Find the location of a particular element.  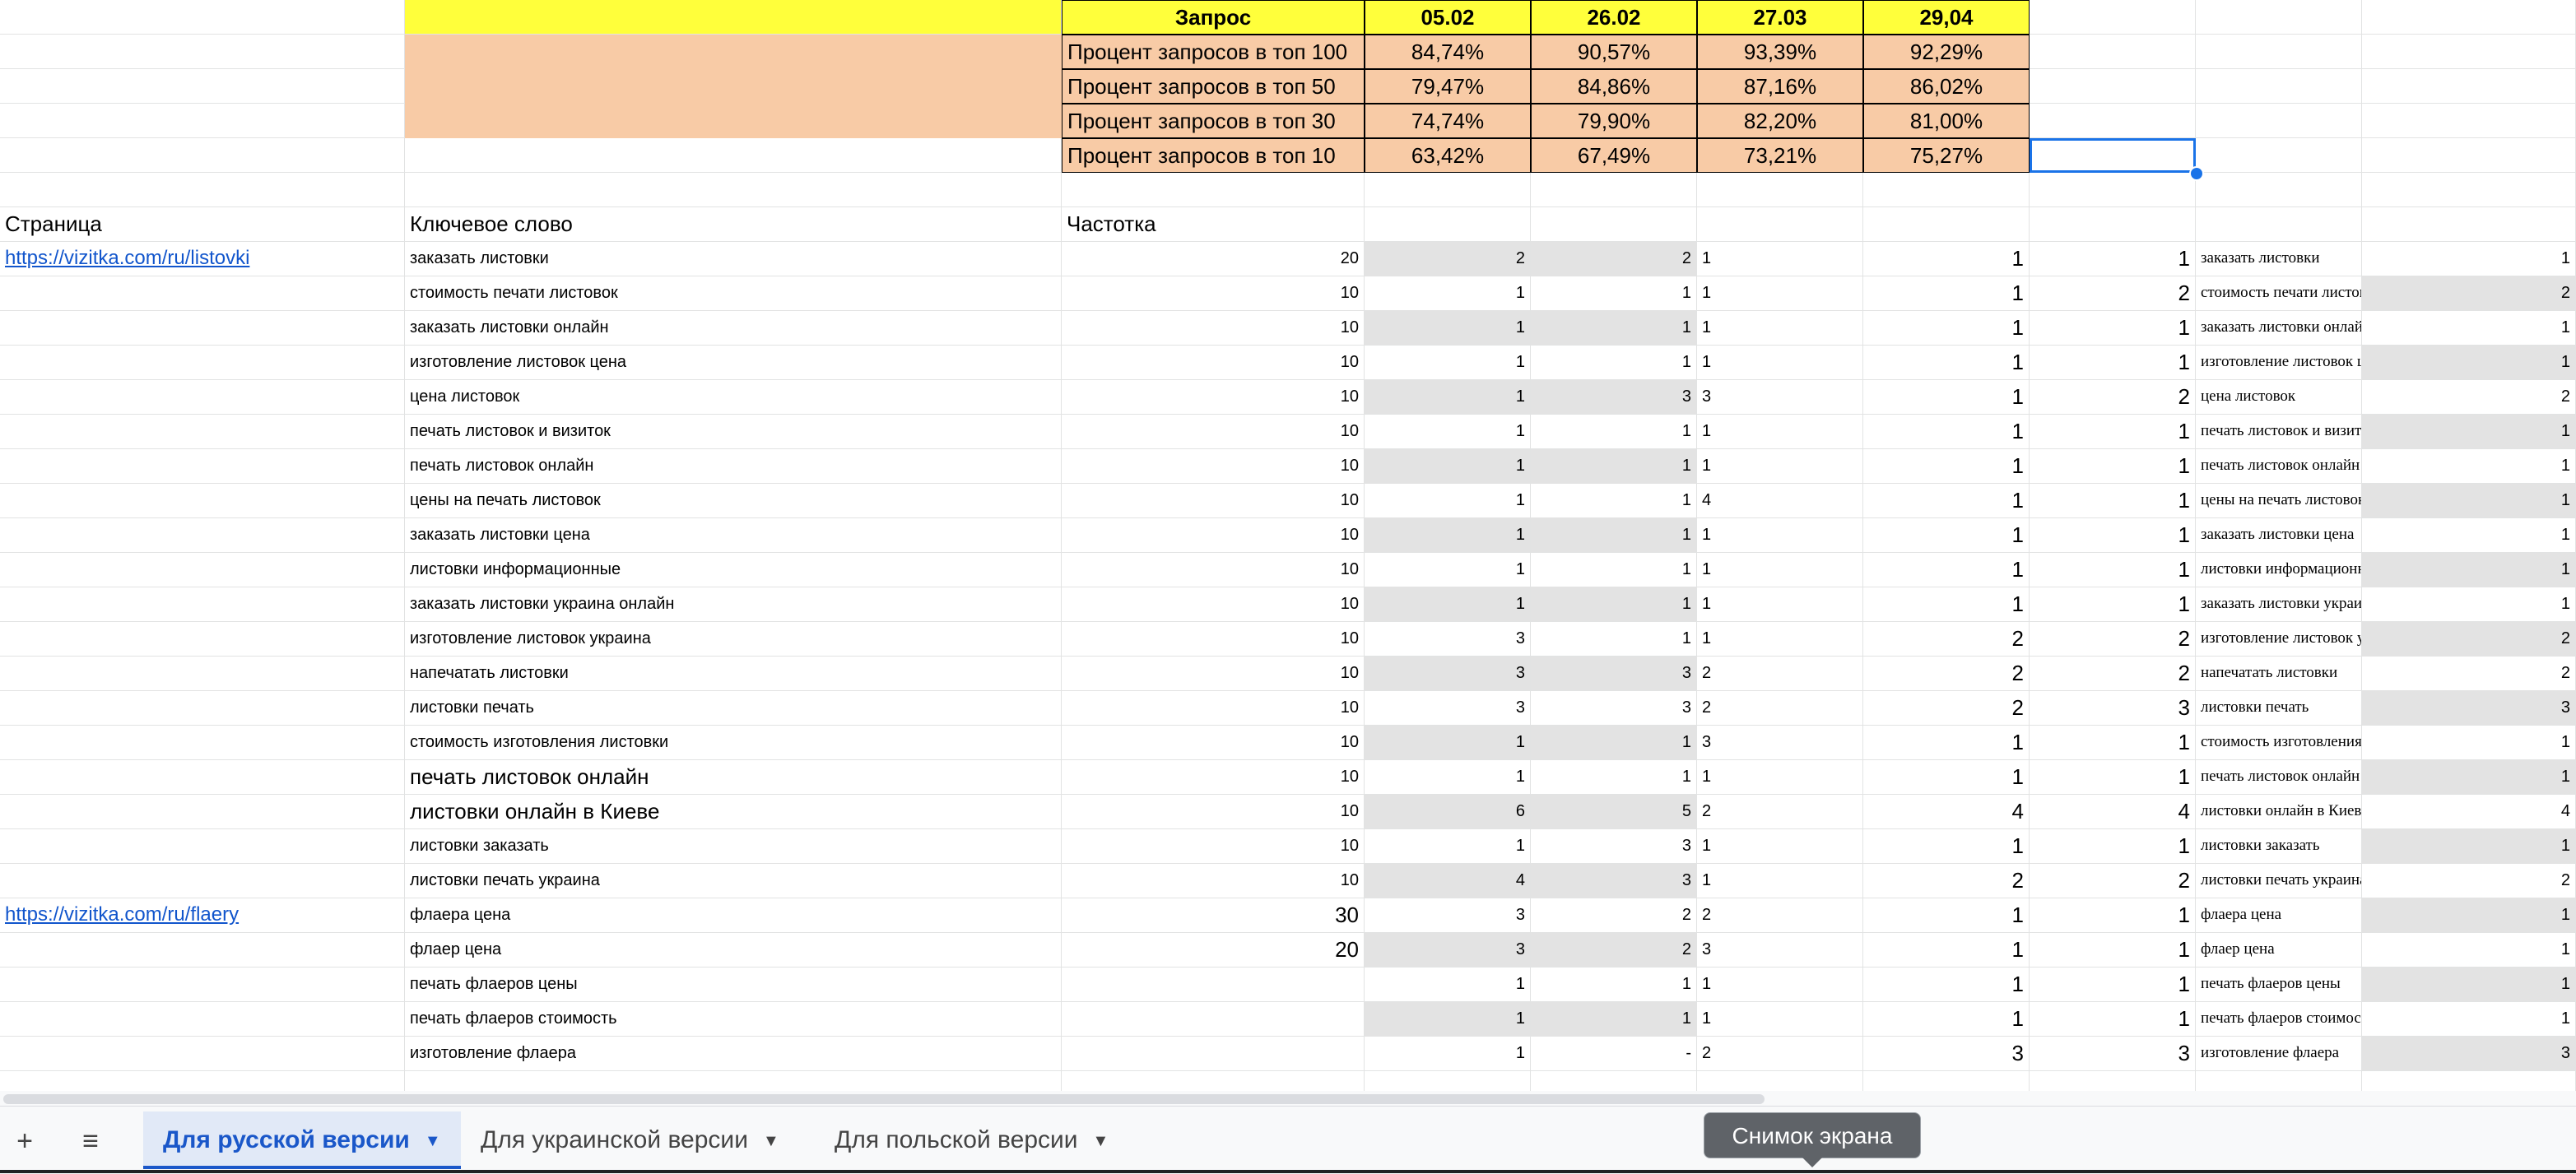

keyword-copy-cell: листовки печать украина is located at coordinates (2279, 881).